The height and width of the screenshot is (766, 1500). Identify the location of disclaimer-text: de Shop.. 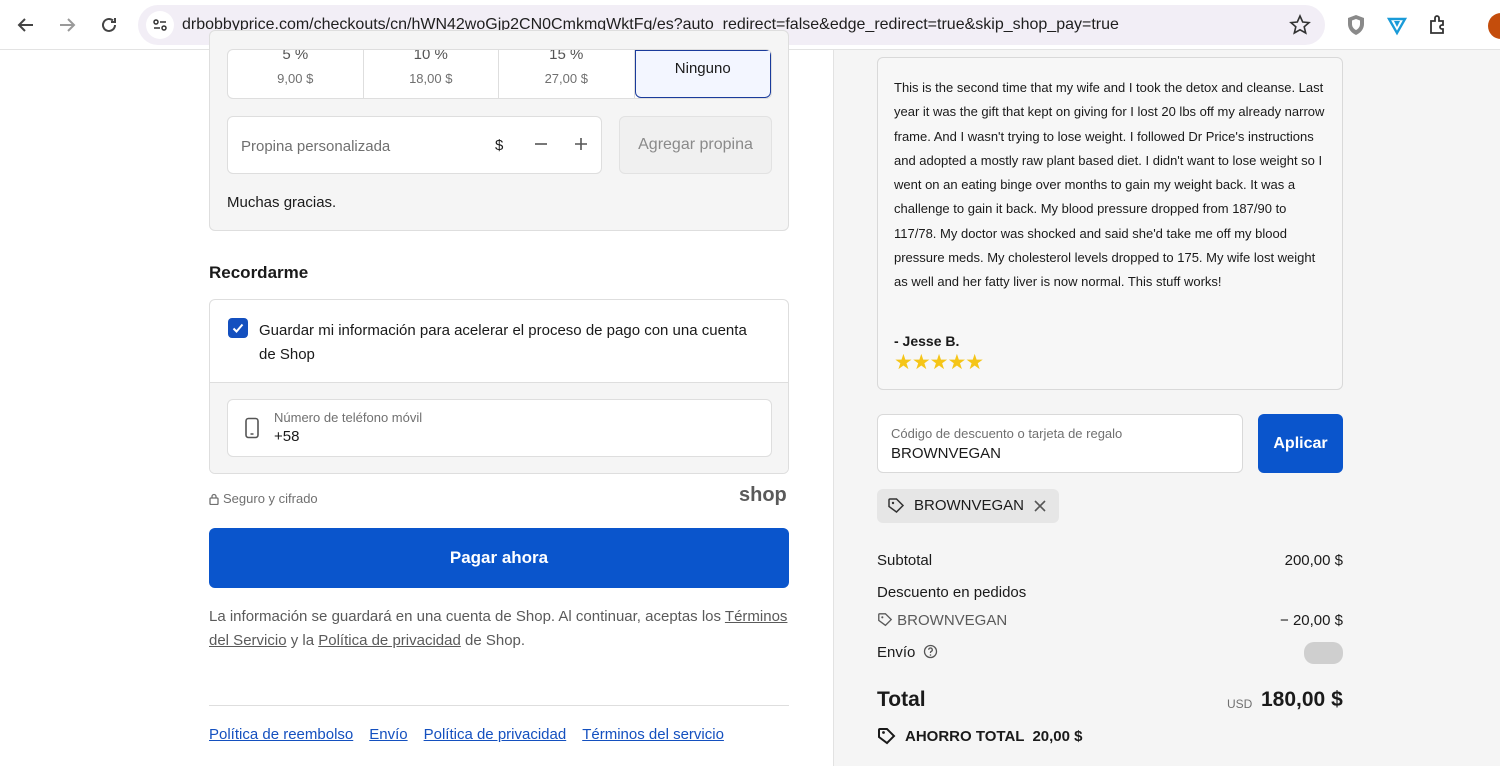
(493, 640).